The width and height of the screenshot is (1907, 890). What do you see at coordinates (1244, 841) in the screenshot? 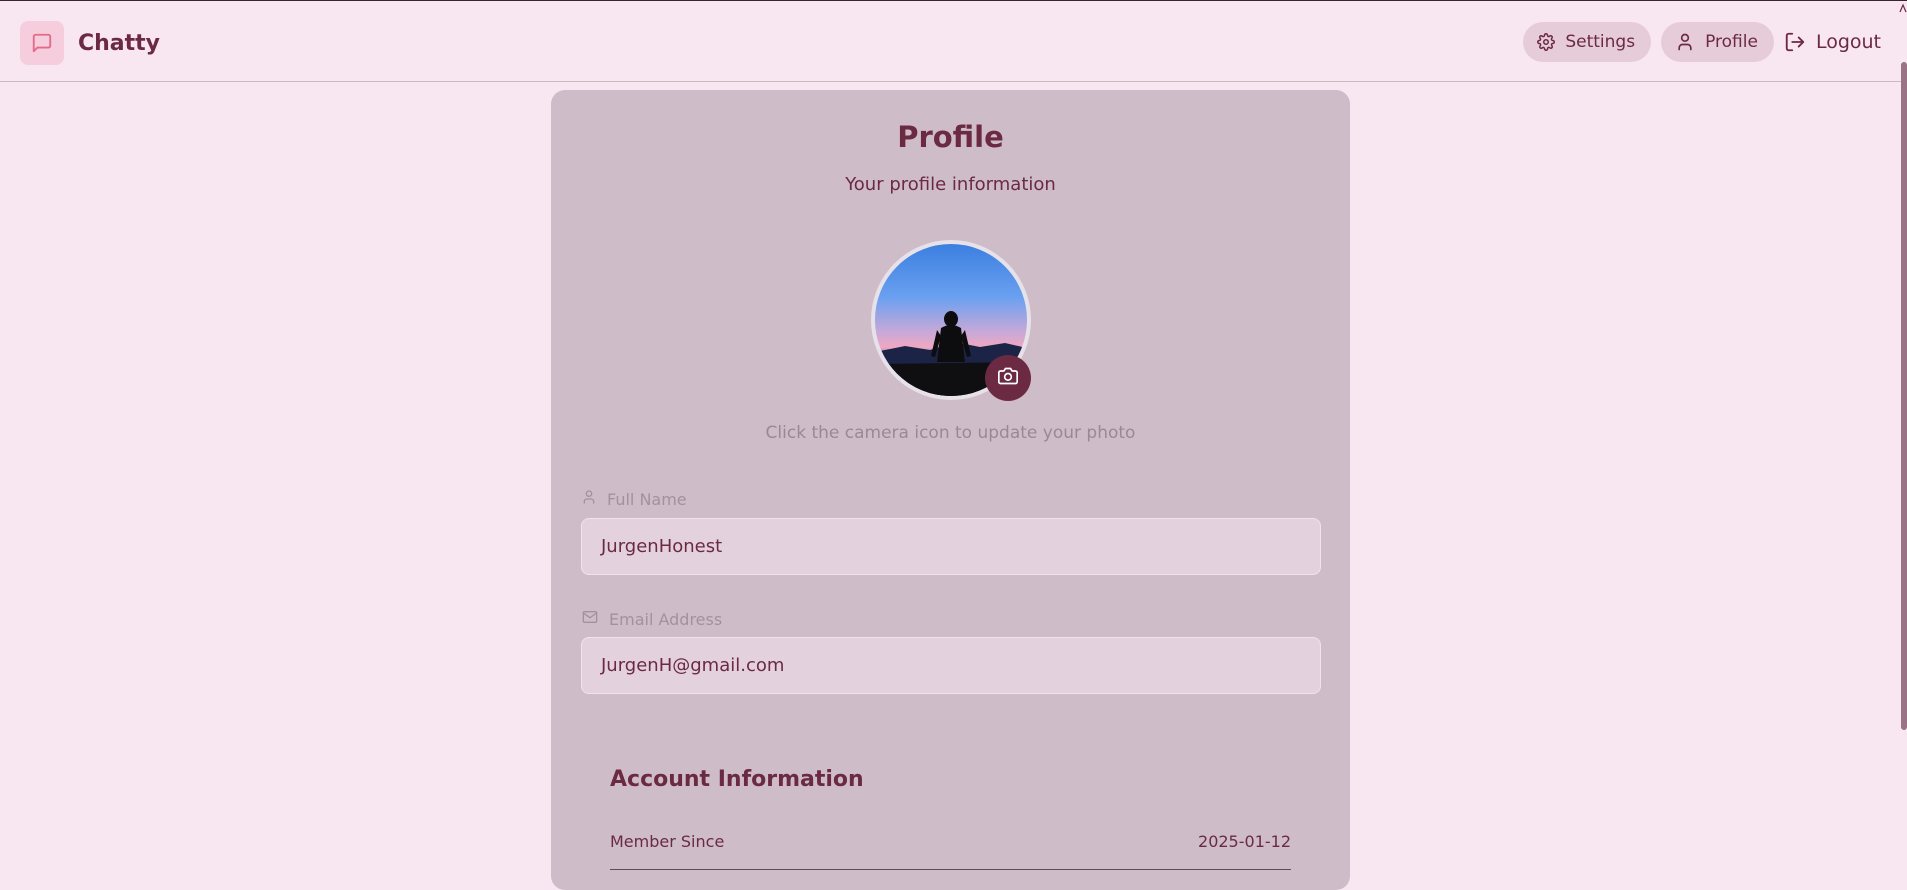
I see `member-since-value: 2025-01-12` at bounding box center [1244, 841].